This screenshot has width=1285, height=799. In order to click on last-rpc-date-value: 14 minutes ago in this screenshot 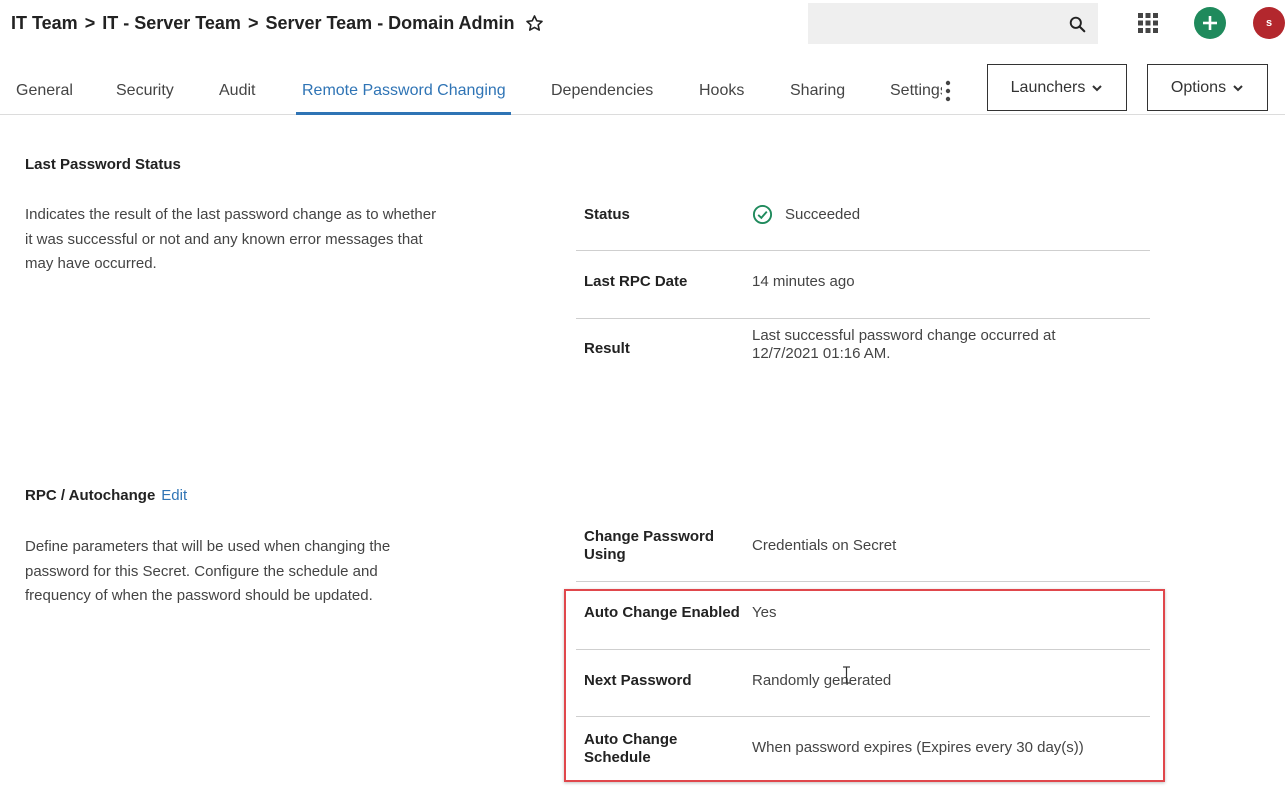, I will do `click(803, 281)`.